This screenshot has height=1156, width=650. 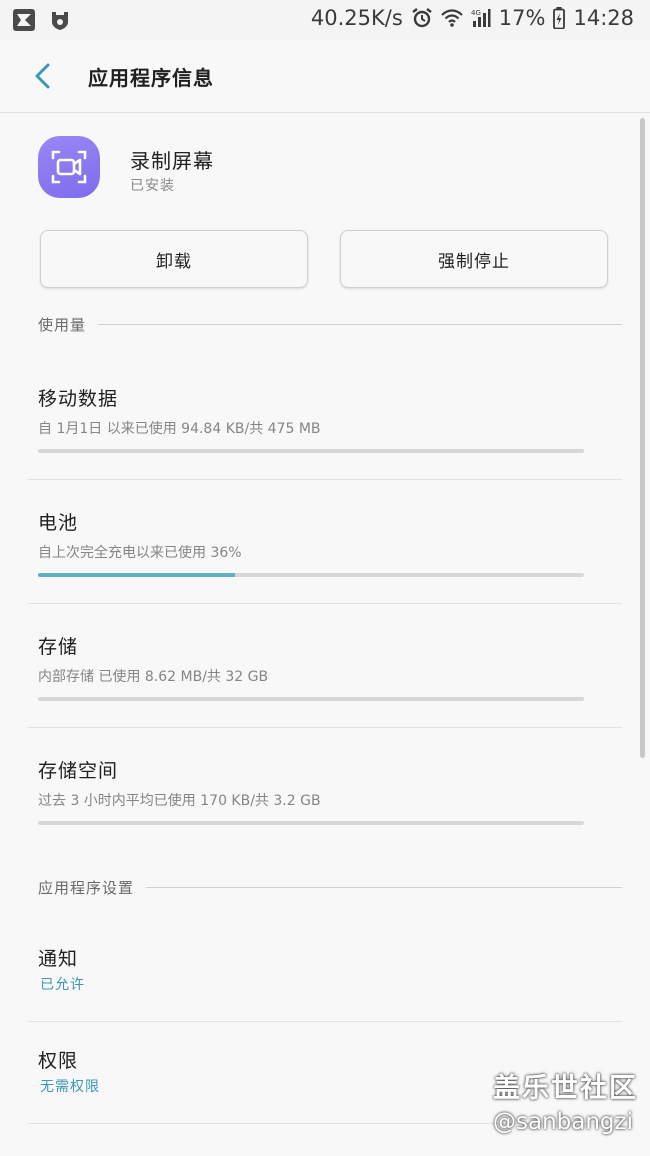 I want to click on usage-section-header: 使用量, so click(x=330, y=324).